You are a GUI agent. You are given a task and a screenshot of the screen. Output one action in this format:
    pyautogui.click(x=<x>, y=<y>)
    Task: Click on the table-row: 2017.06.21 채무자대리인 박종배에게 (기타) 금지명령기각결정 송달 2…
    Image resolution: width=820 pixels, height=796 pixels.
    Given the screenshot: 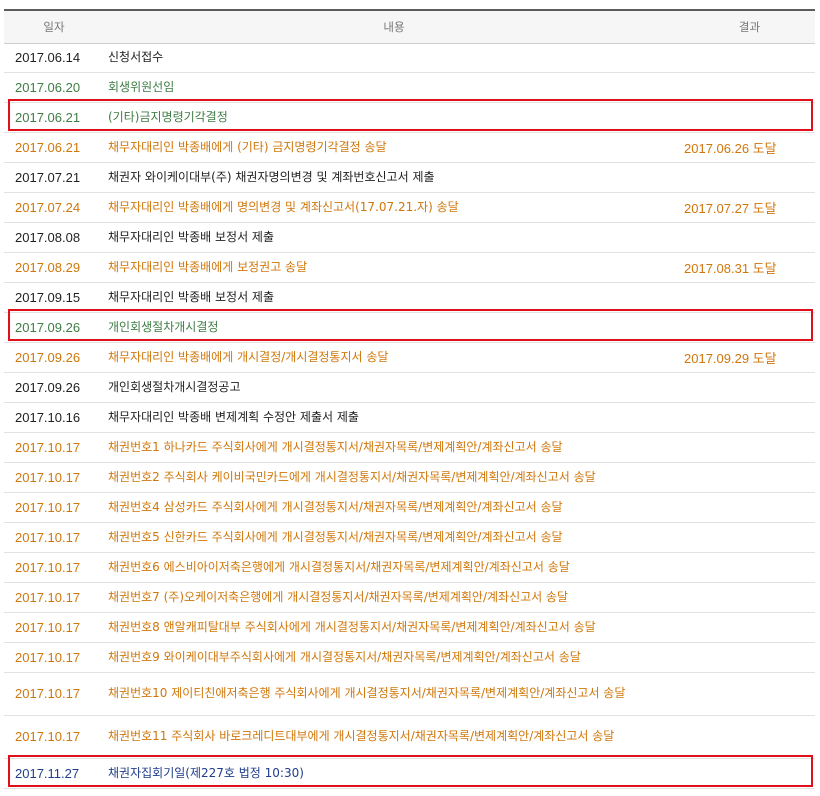 What is the action you would take?
    pyautogui.click(x=409, y=147)
    